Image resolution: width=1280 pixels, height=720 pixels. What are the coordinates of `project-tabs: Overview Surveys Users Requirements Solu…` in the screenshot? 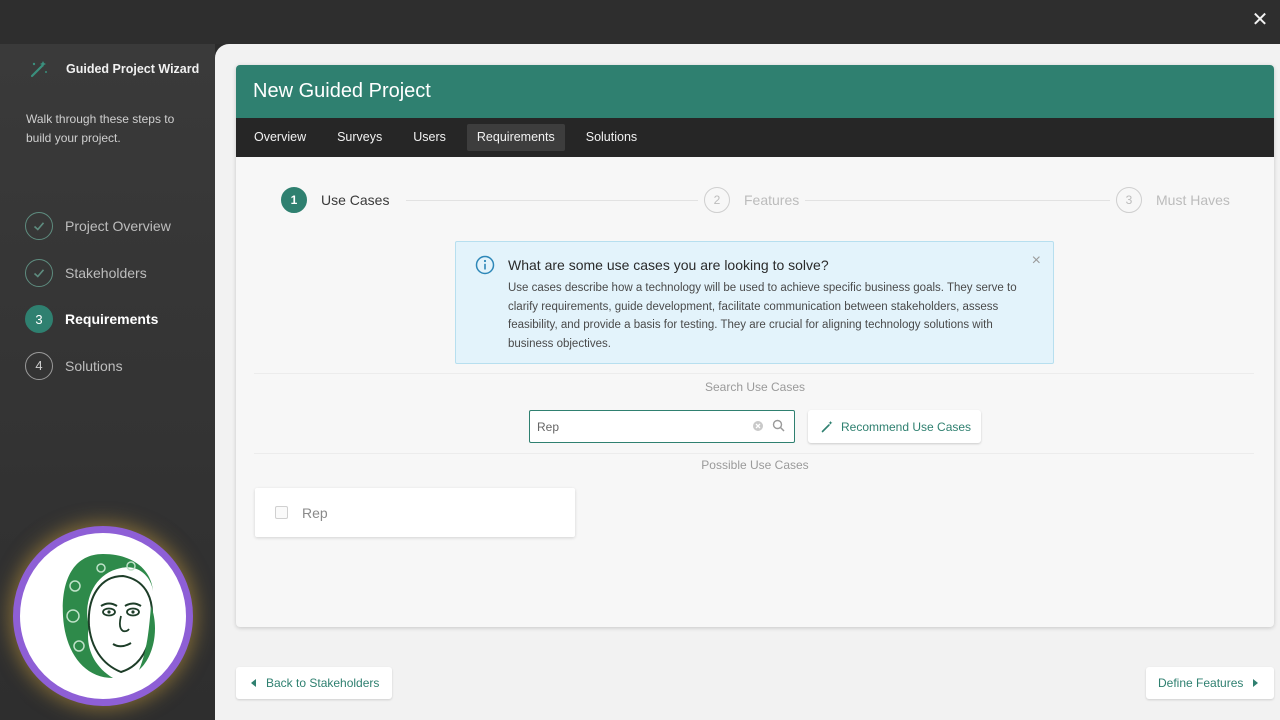 It's located at (755, 137).